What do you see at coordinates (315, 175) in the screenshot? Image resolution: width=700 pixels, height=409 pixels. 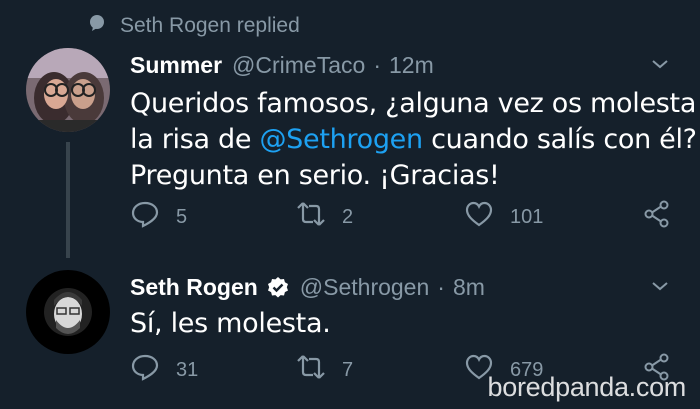 I see `tweet-text-line: Pregunta en serio. ¡Gracias!` at bounding box center [315, 175].